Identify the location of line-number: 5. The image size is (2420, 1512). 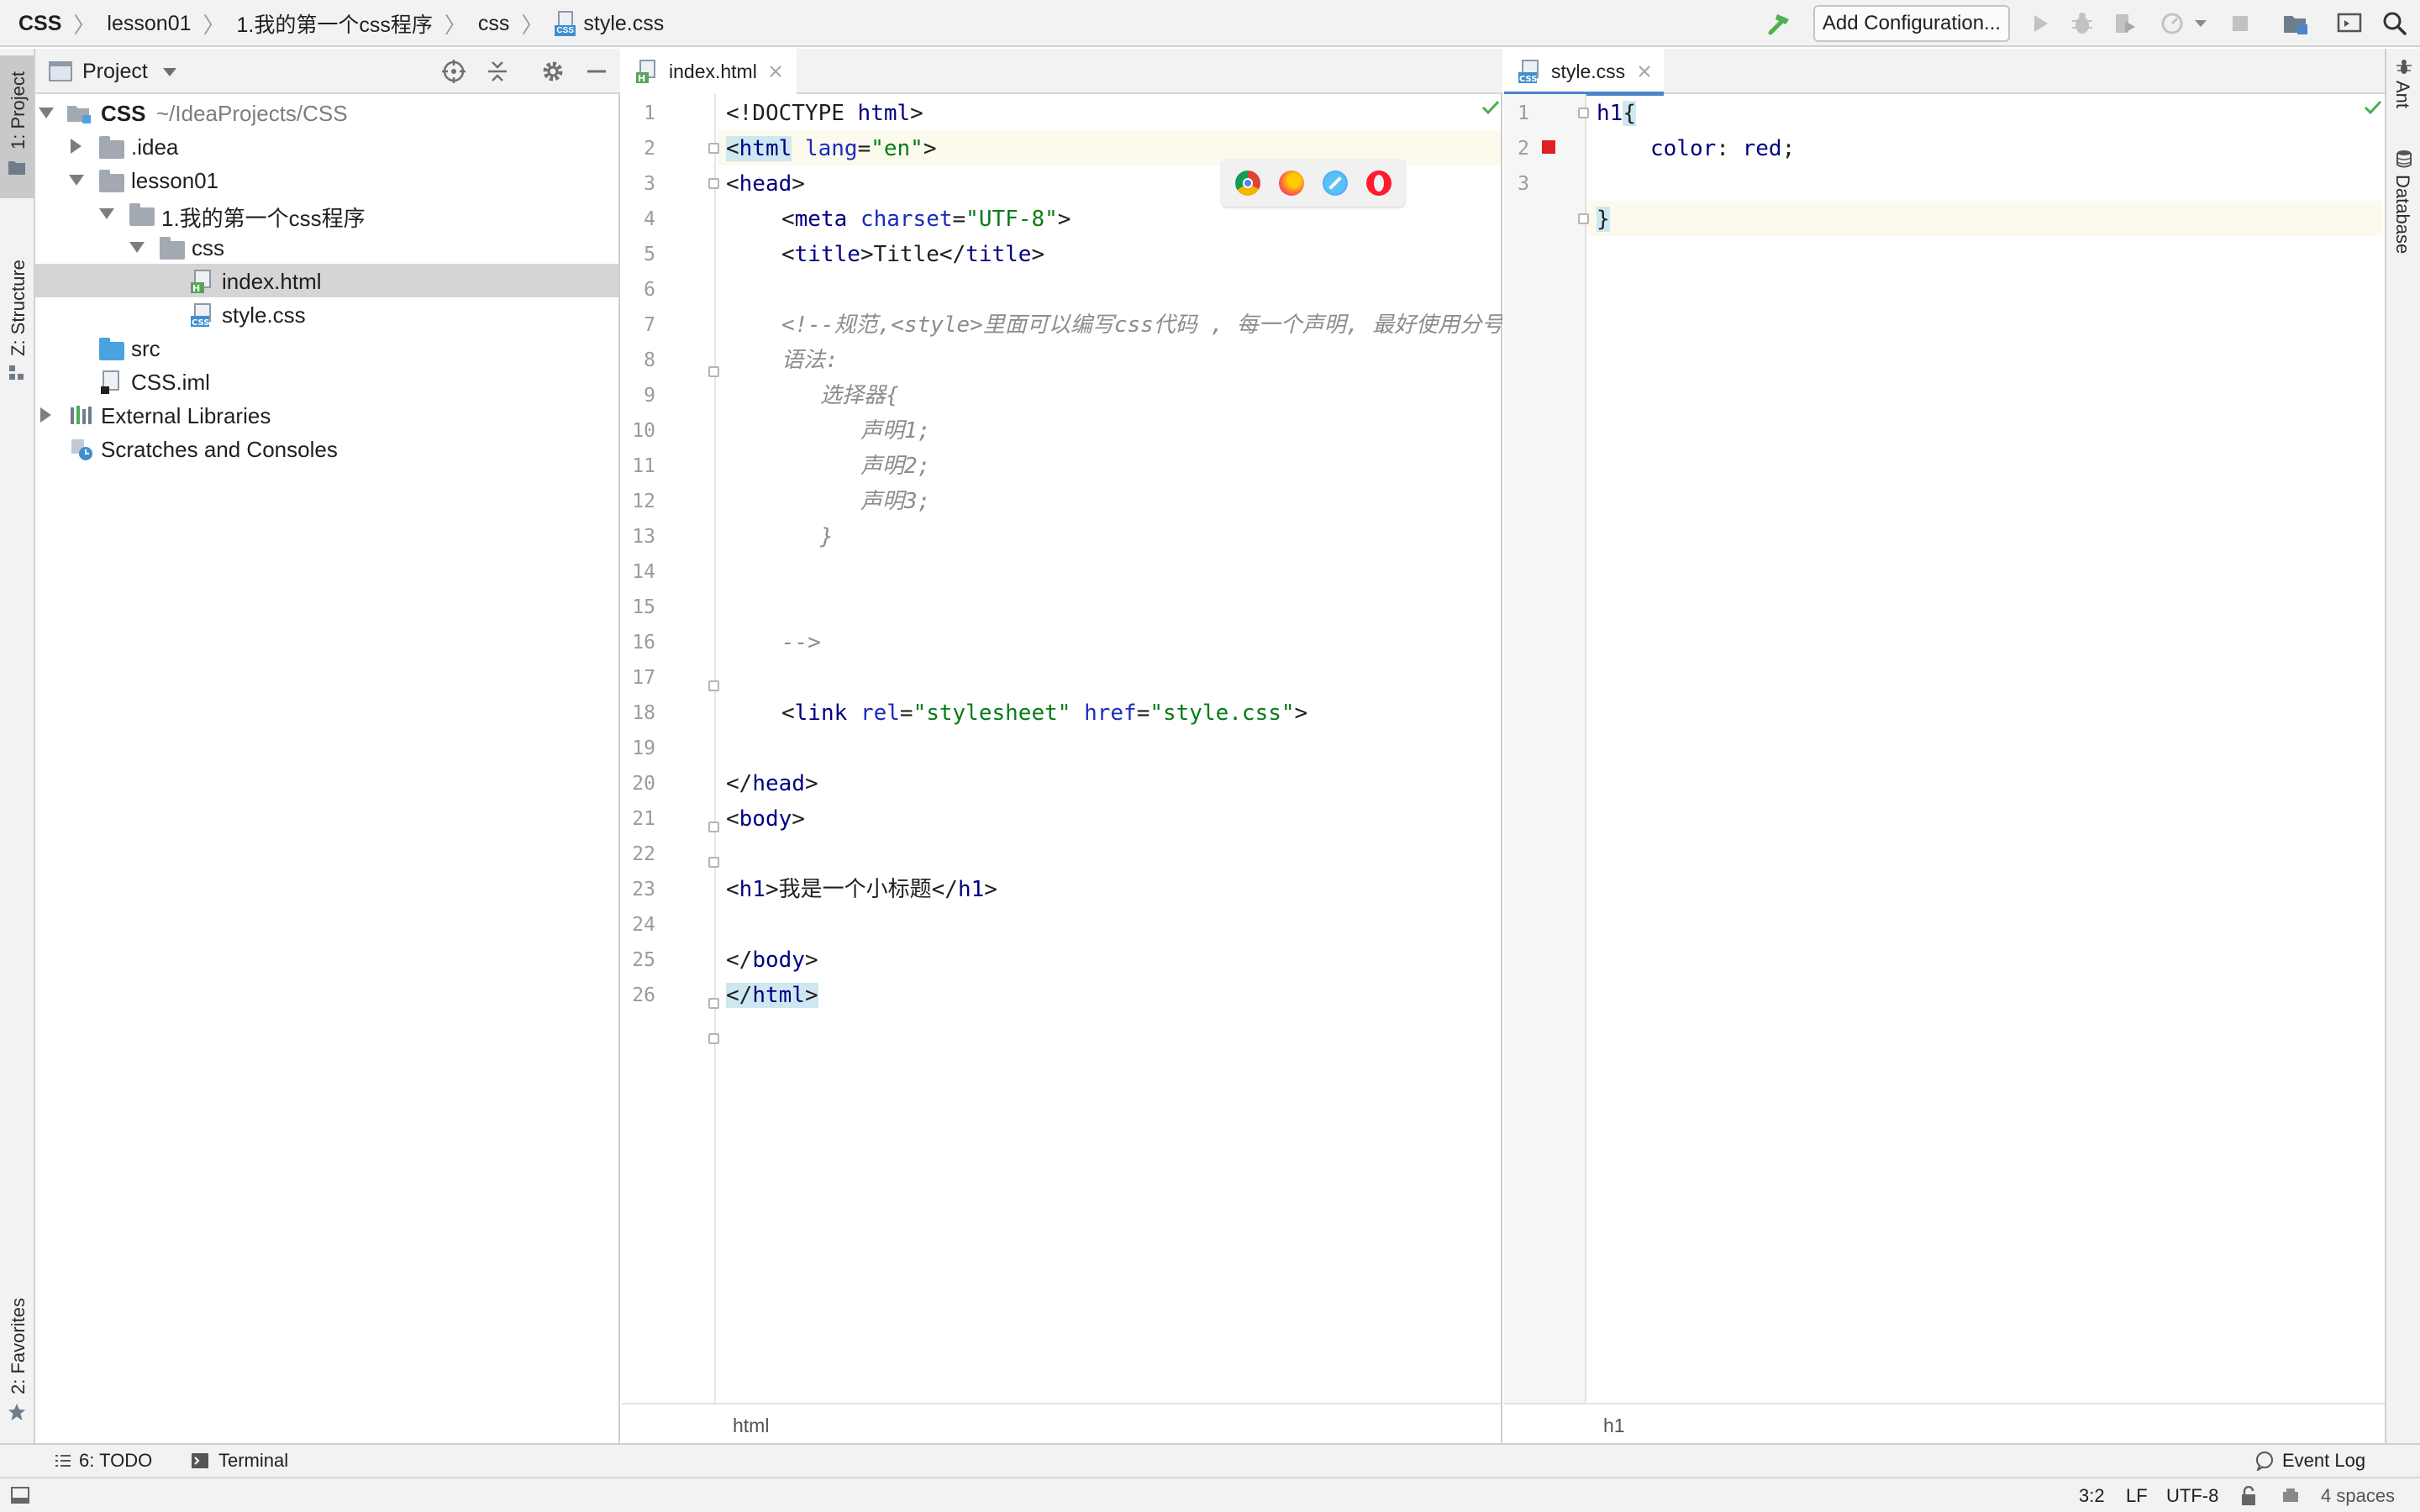
(638, 254).